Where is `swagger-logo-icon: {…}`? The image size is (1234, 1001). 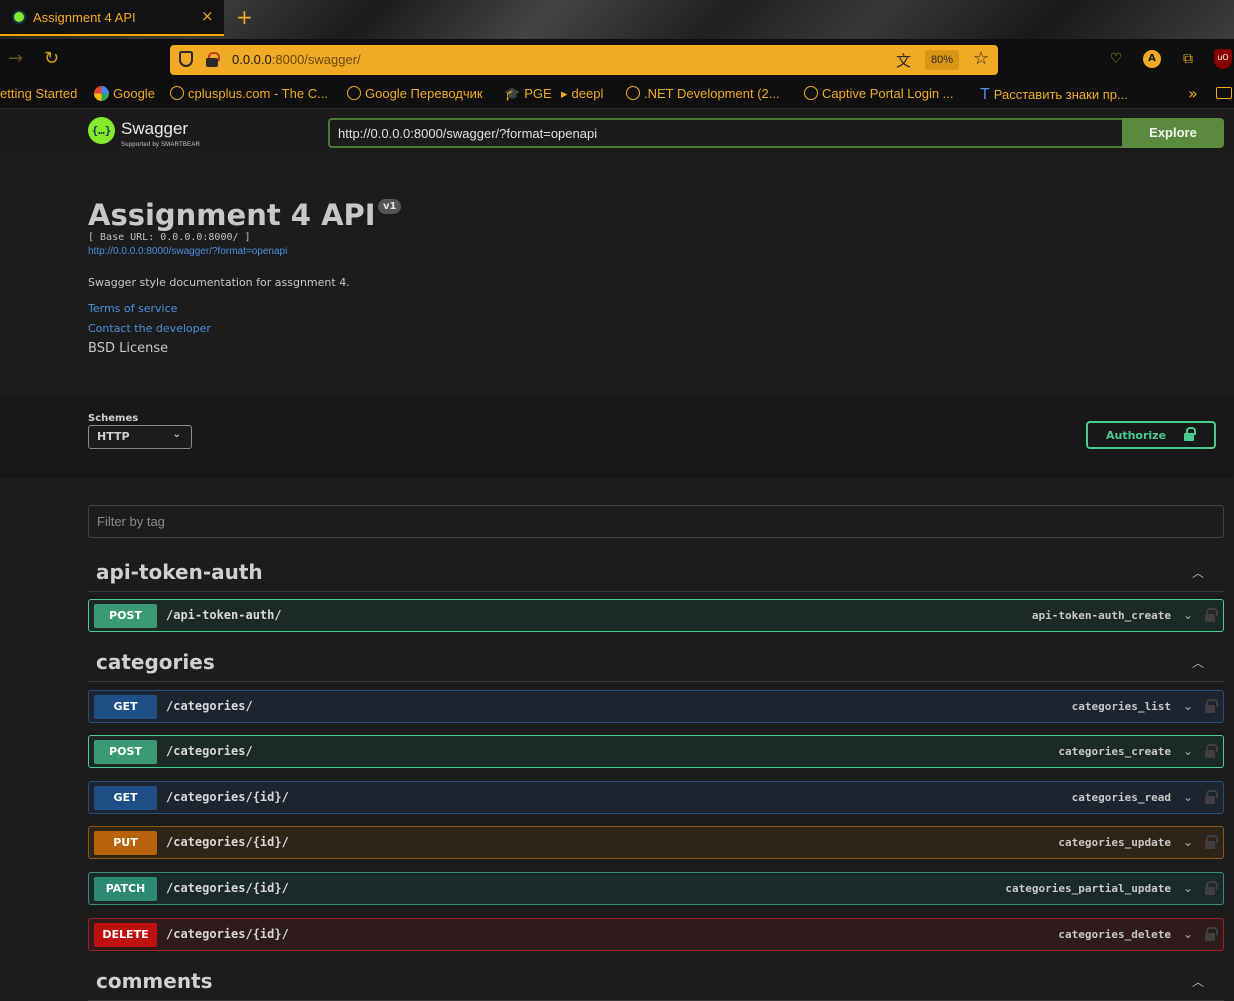 swagger-logo-icon: {…} is located at coordinates (101, 130).